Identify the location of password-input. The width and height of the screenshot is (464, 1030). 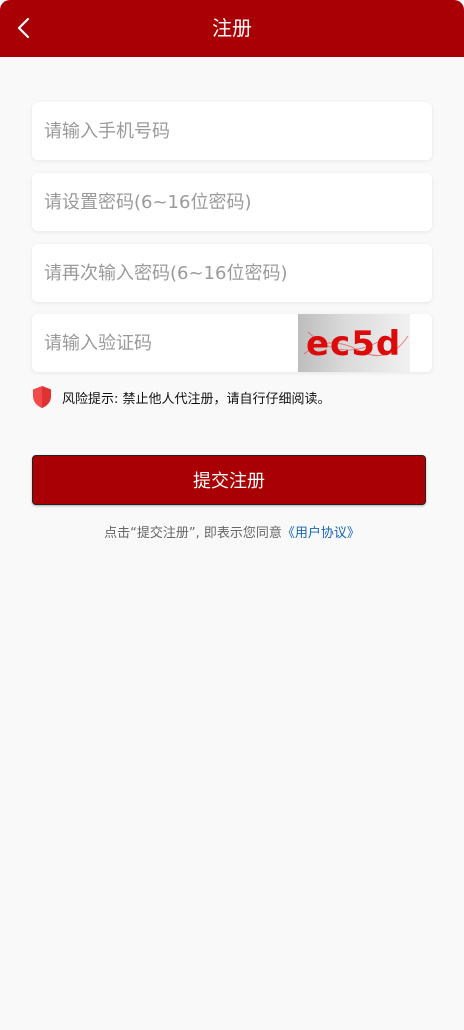
(232, 202).